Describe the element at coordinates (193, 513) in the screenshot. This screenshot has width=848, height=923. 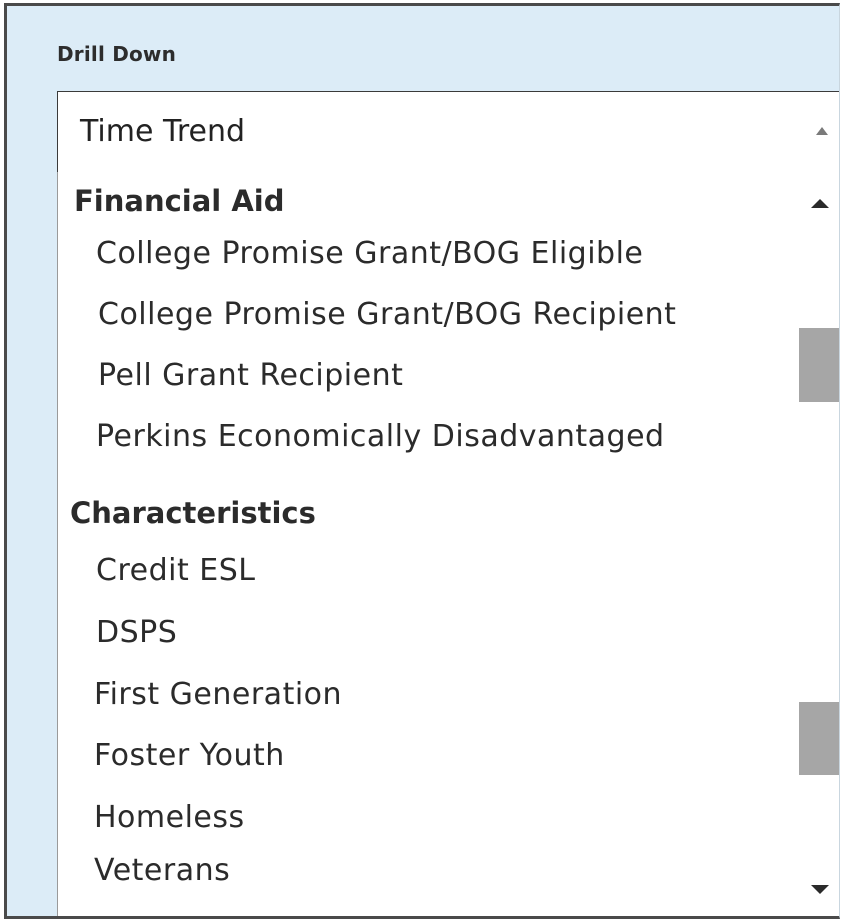
I see `group-label-characteristics: Characteristics` at that location.